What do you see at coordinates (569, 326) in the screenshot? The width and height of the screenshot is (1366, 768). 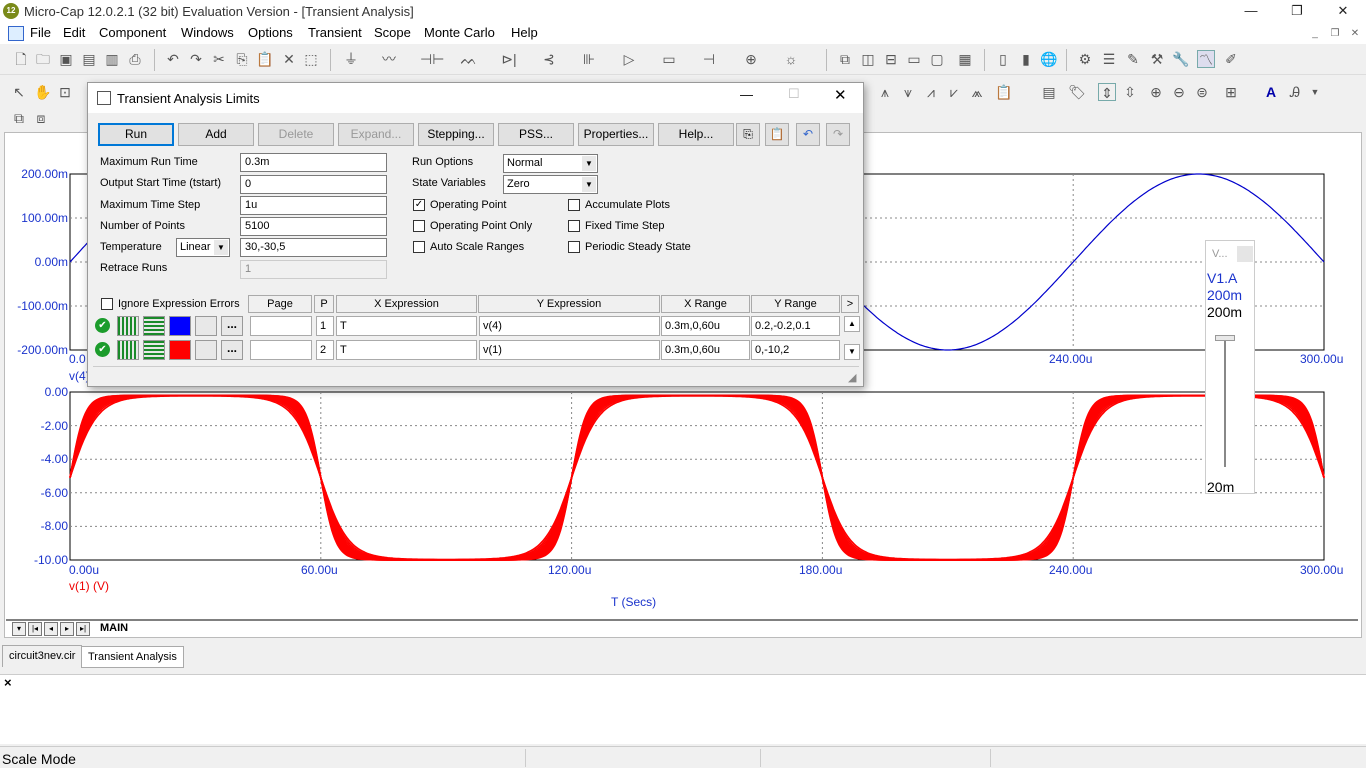 I see `row1-y-expr: v(4)` at bounding box center [569, 326].